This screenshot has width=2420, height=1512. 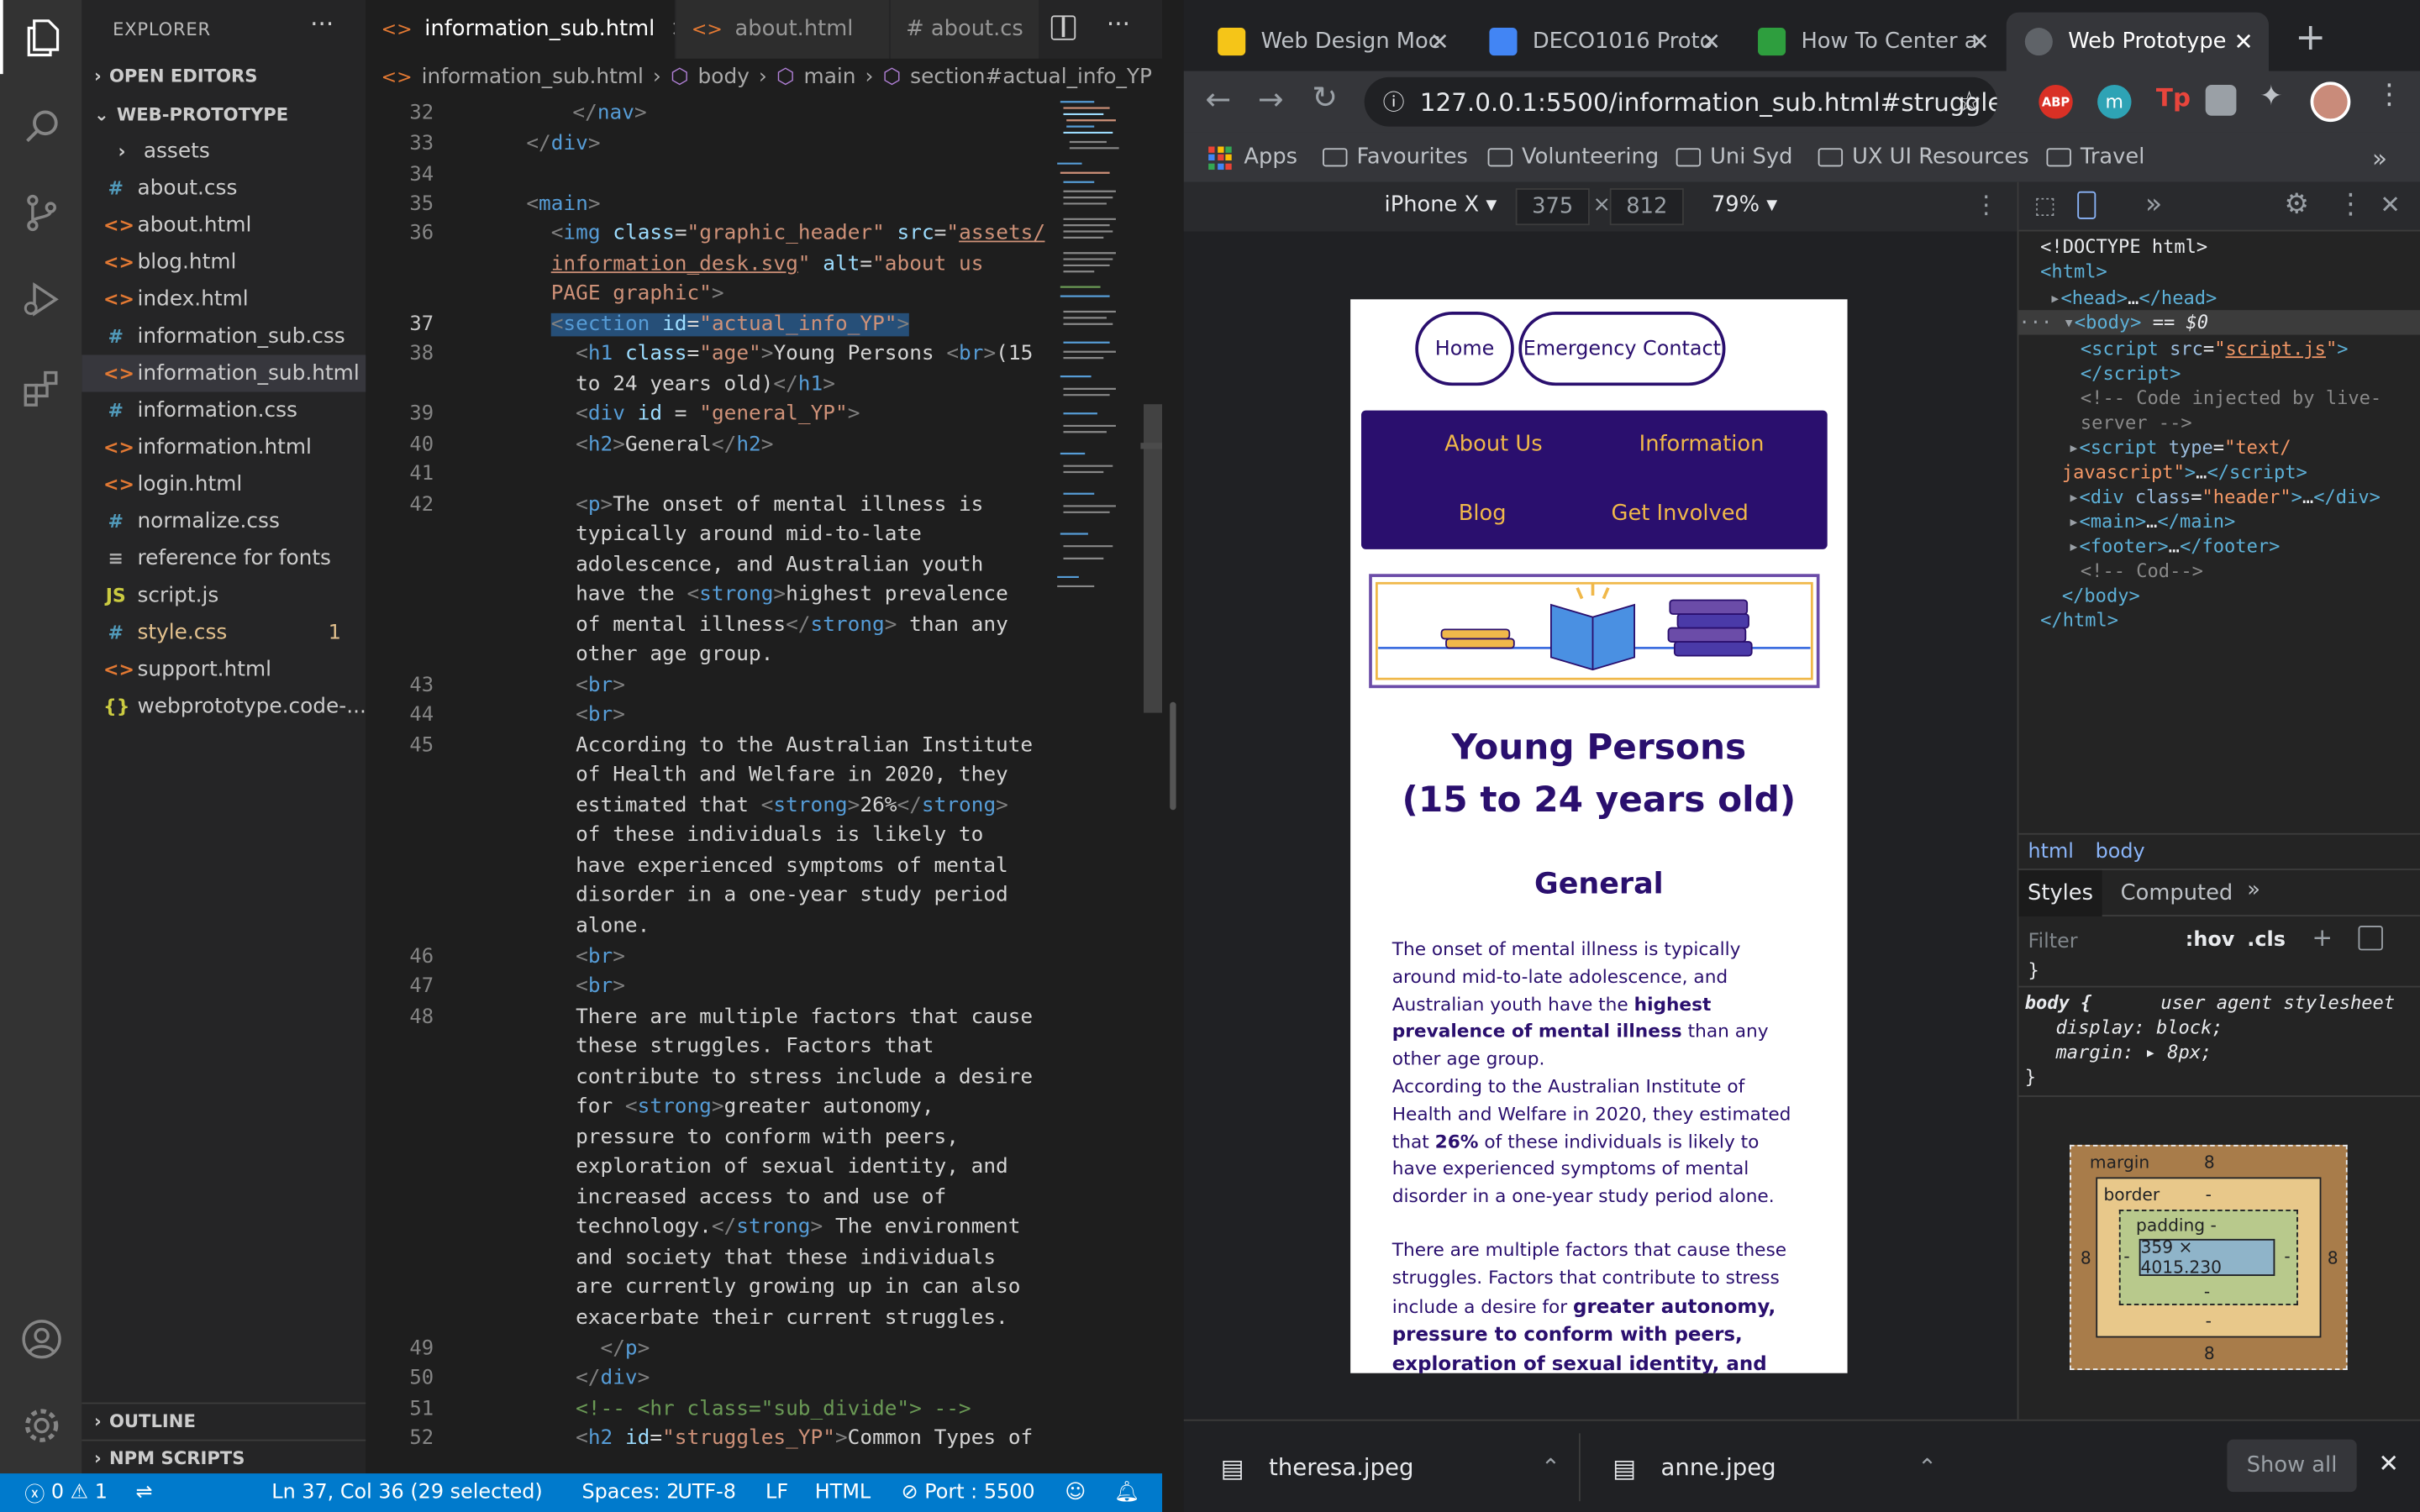 What do you see at coordinates (406, 1492) in the screenshot?
I see `cursor-position: Ln 37, Col 36 (29 selected)` at bounding box center [406, 1492].